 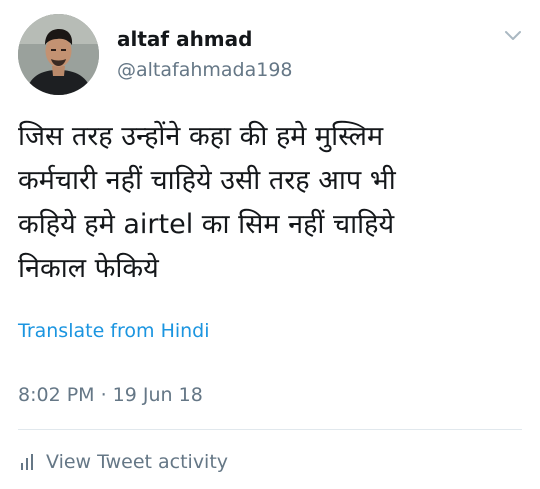 I want to click on avatar, so click(x=58, y=54).